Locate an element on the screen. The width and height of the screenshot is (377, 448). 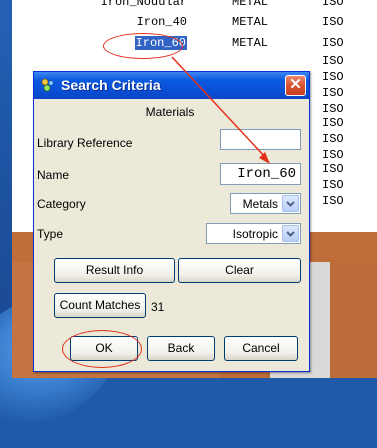
annotation-ring-selected-material is located at coordinates (143, 46).